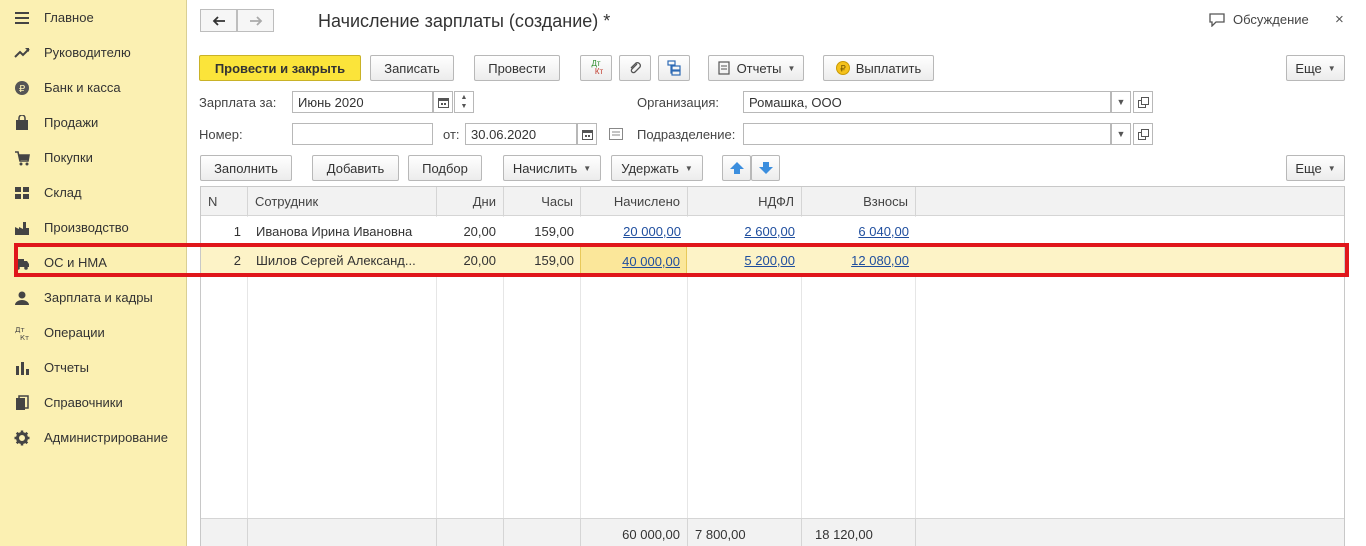  I want to click on accrue-menu-button: Начислить ▼, so click(552, 168).